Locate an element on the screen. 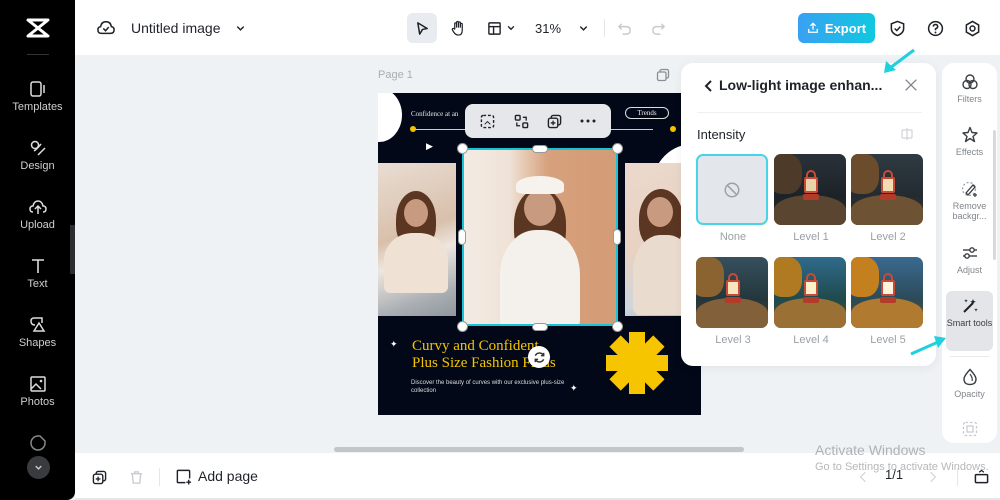 The height and width of the screenshot is (500, 1000). capcut-logo is located at coordinates (37, 27).